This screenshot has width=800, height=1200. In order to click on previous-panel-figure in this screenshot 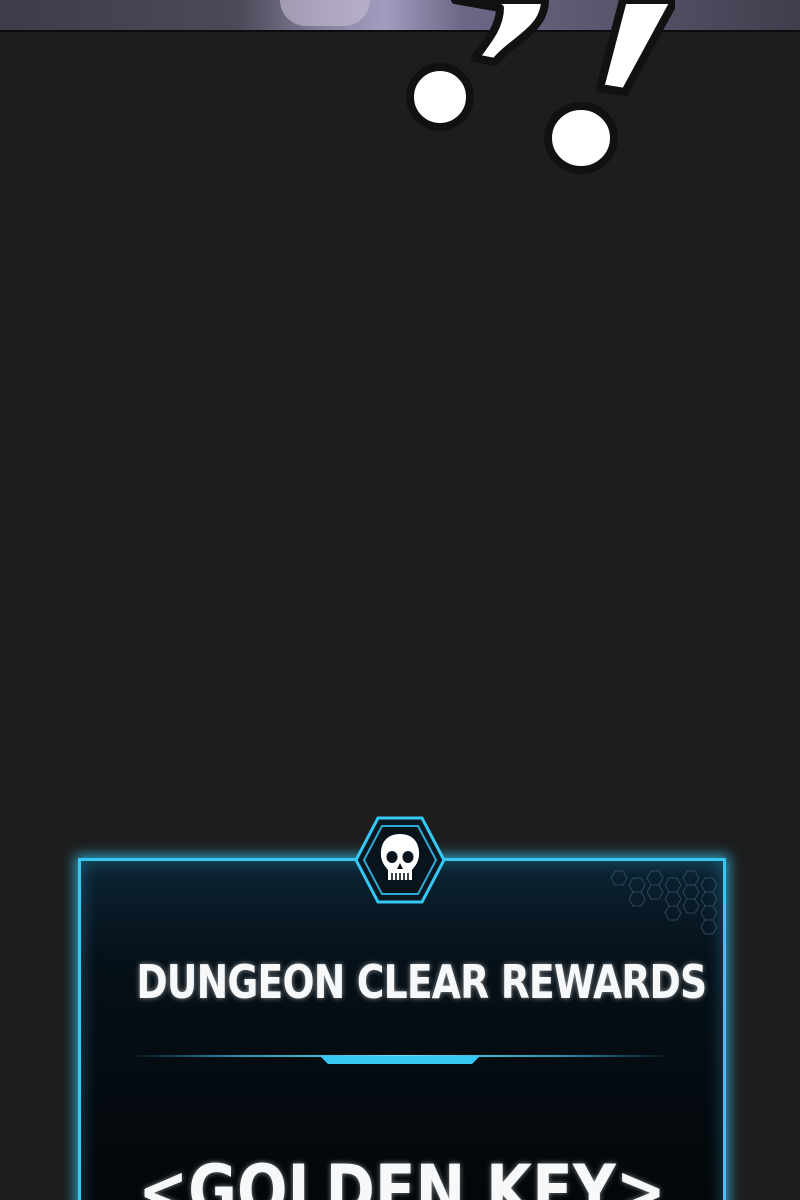, I will do `click(325, 13)`.